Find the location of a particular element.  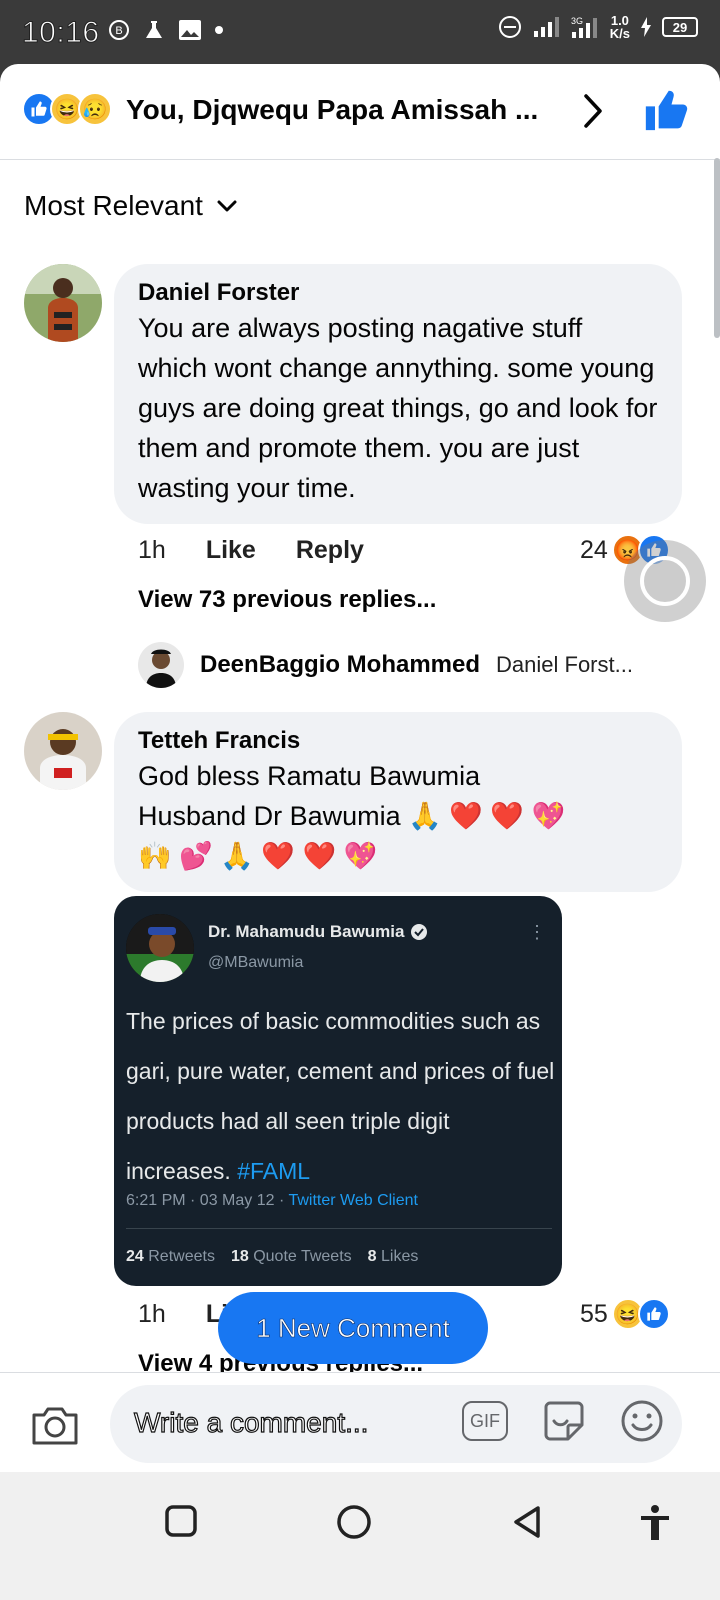

comment-composer: Write a comment... GIF is located at coordinates (360, 1424).